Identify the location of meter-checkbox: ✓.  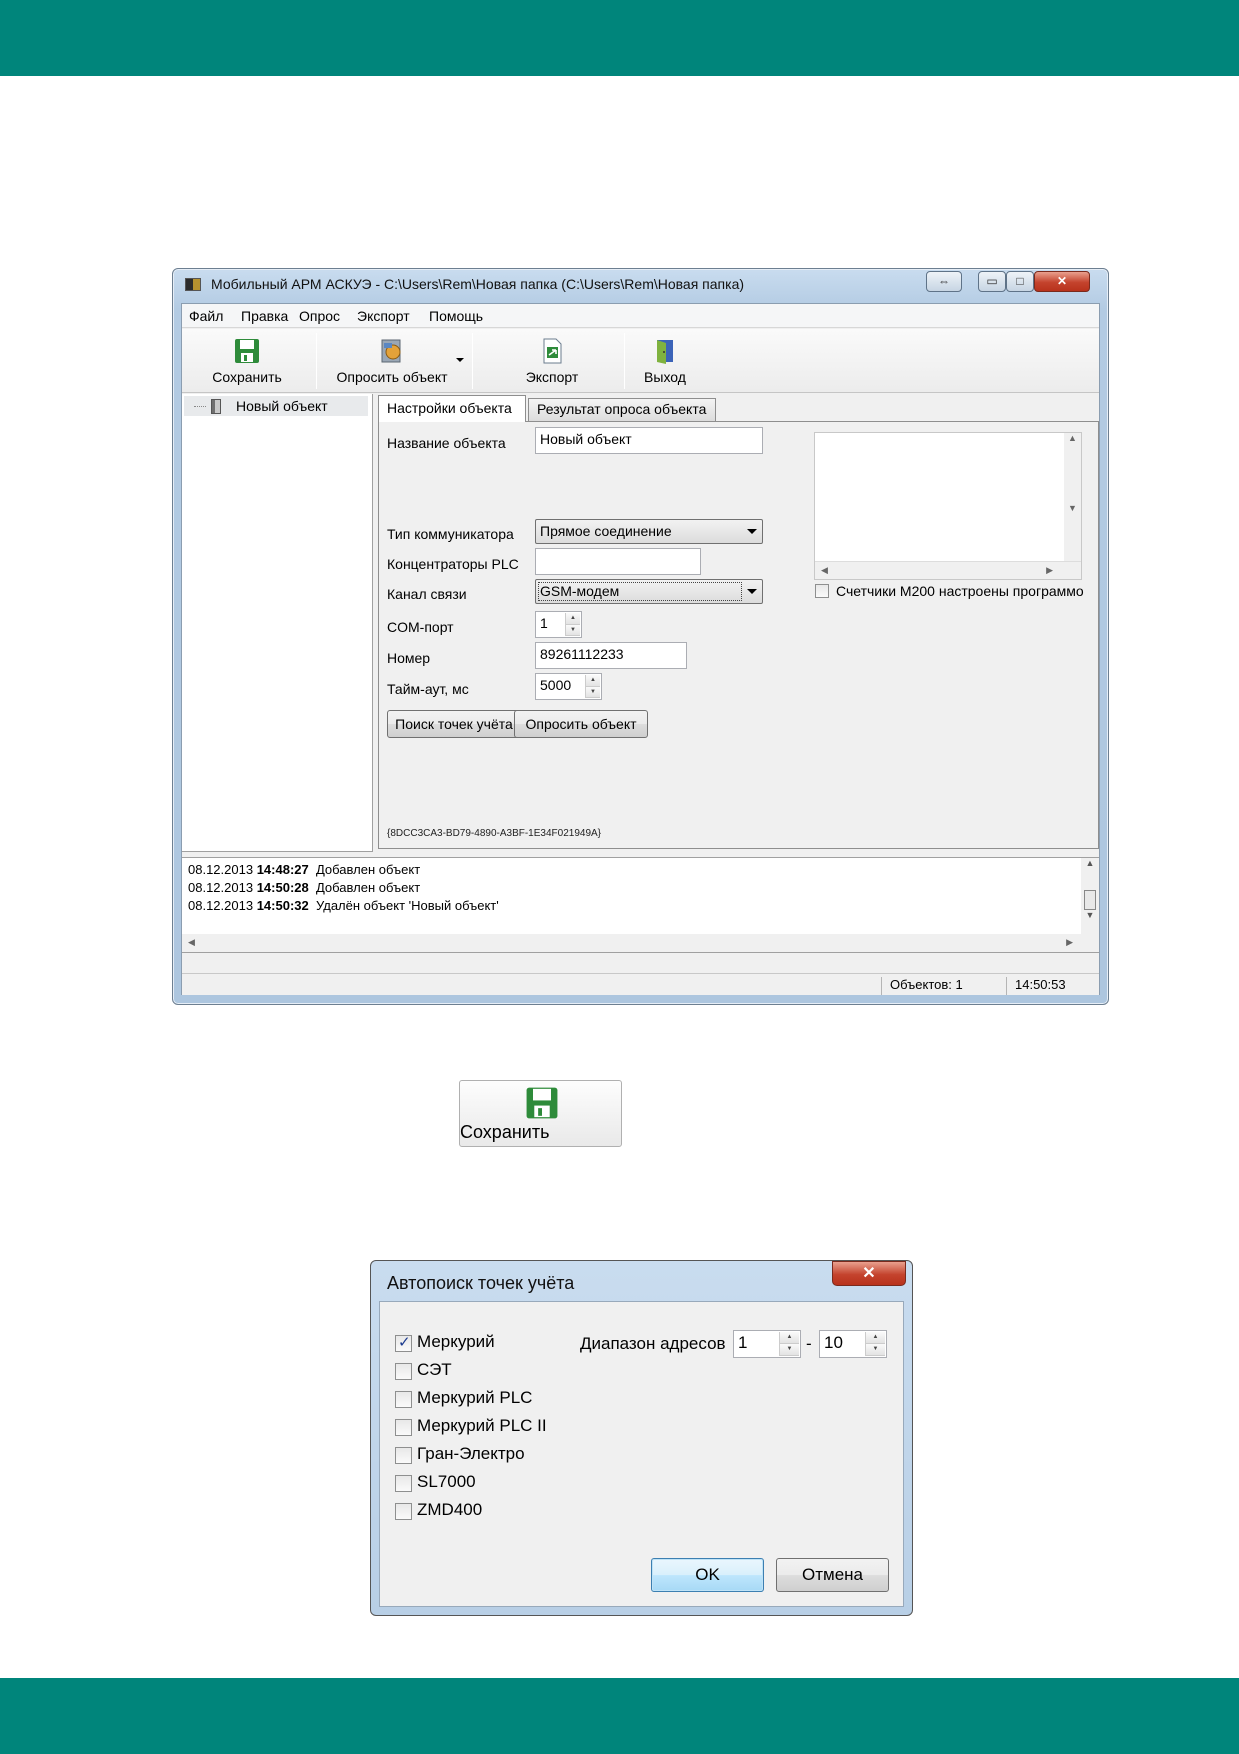
(403, 1343).